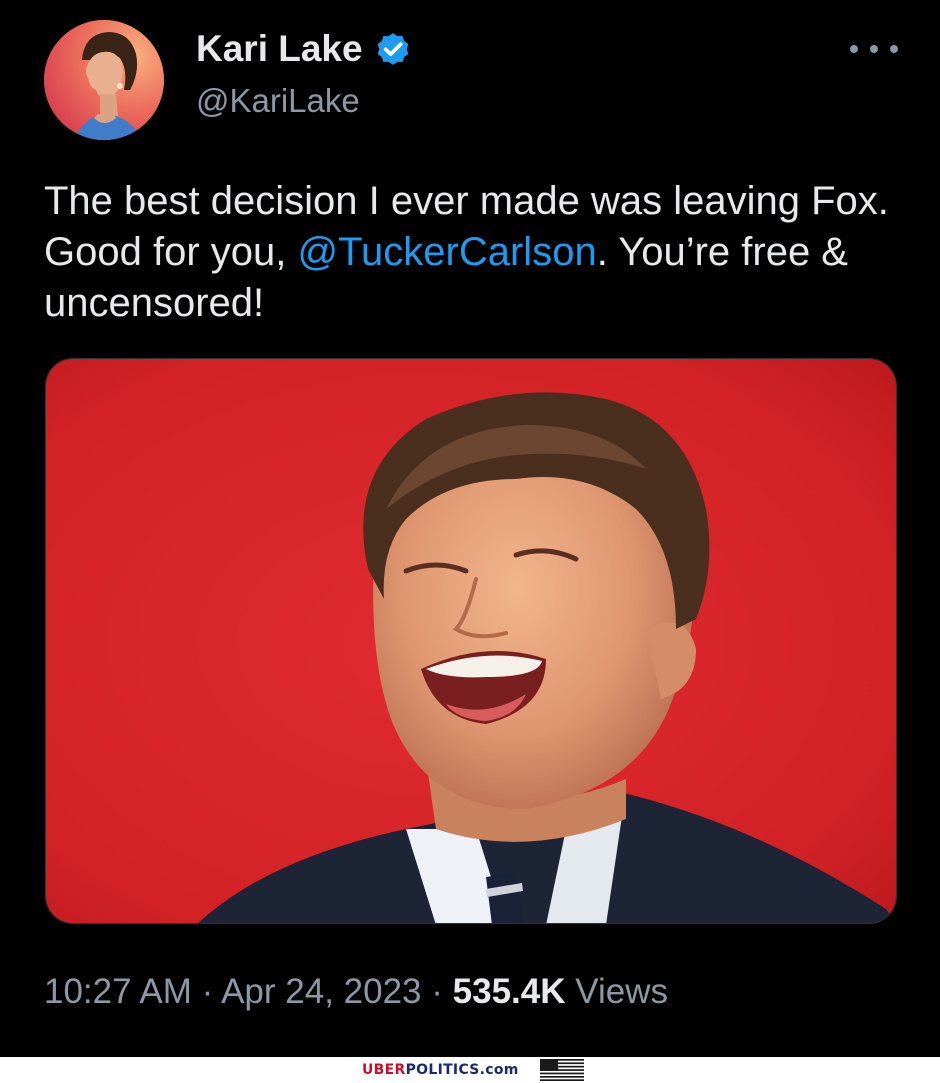 The image size is (940, 1083). I want to click on watermark-text: UBERPOLITICS.com, so click(440, 1070).